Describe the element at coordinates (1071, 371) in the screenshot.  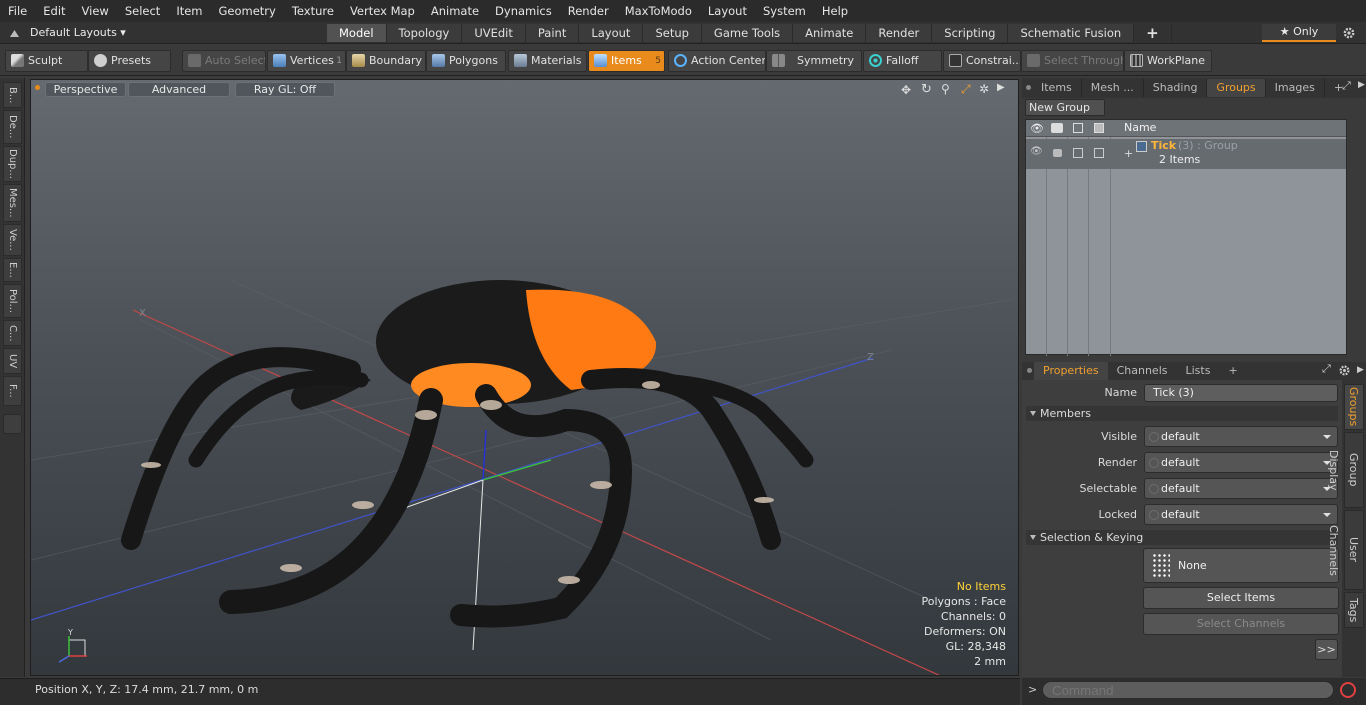
I see `tab-properties: Properties` at that location.